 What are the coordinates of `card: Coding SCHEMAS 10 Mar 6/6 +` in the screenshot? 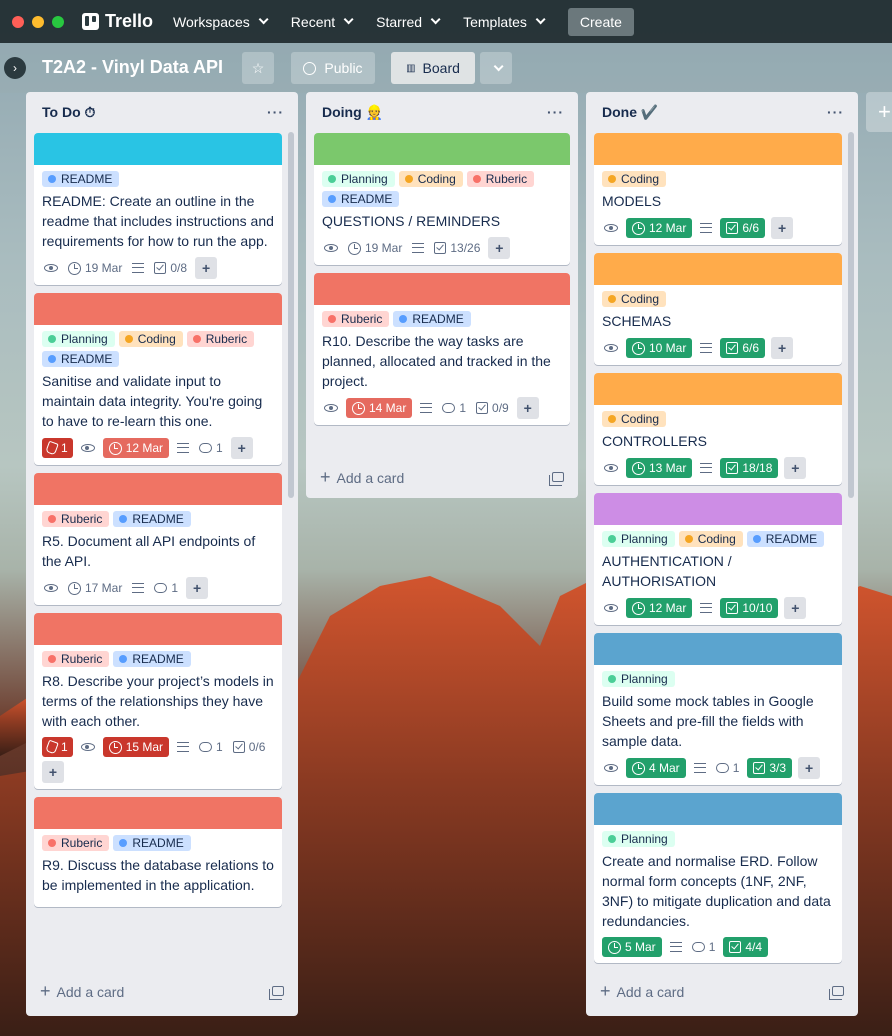 It's located at (718, 309).